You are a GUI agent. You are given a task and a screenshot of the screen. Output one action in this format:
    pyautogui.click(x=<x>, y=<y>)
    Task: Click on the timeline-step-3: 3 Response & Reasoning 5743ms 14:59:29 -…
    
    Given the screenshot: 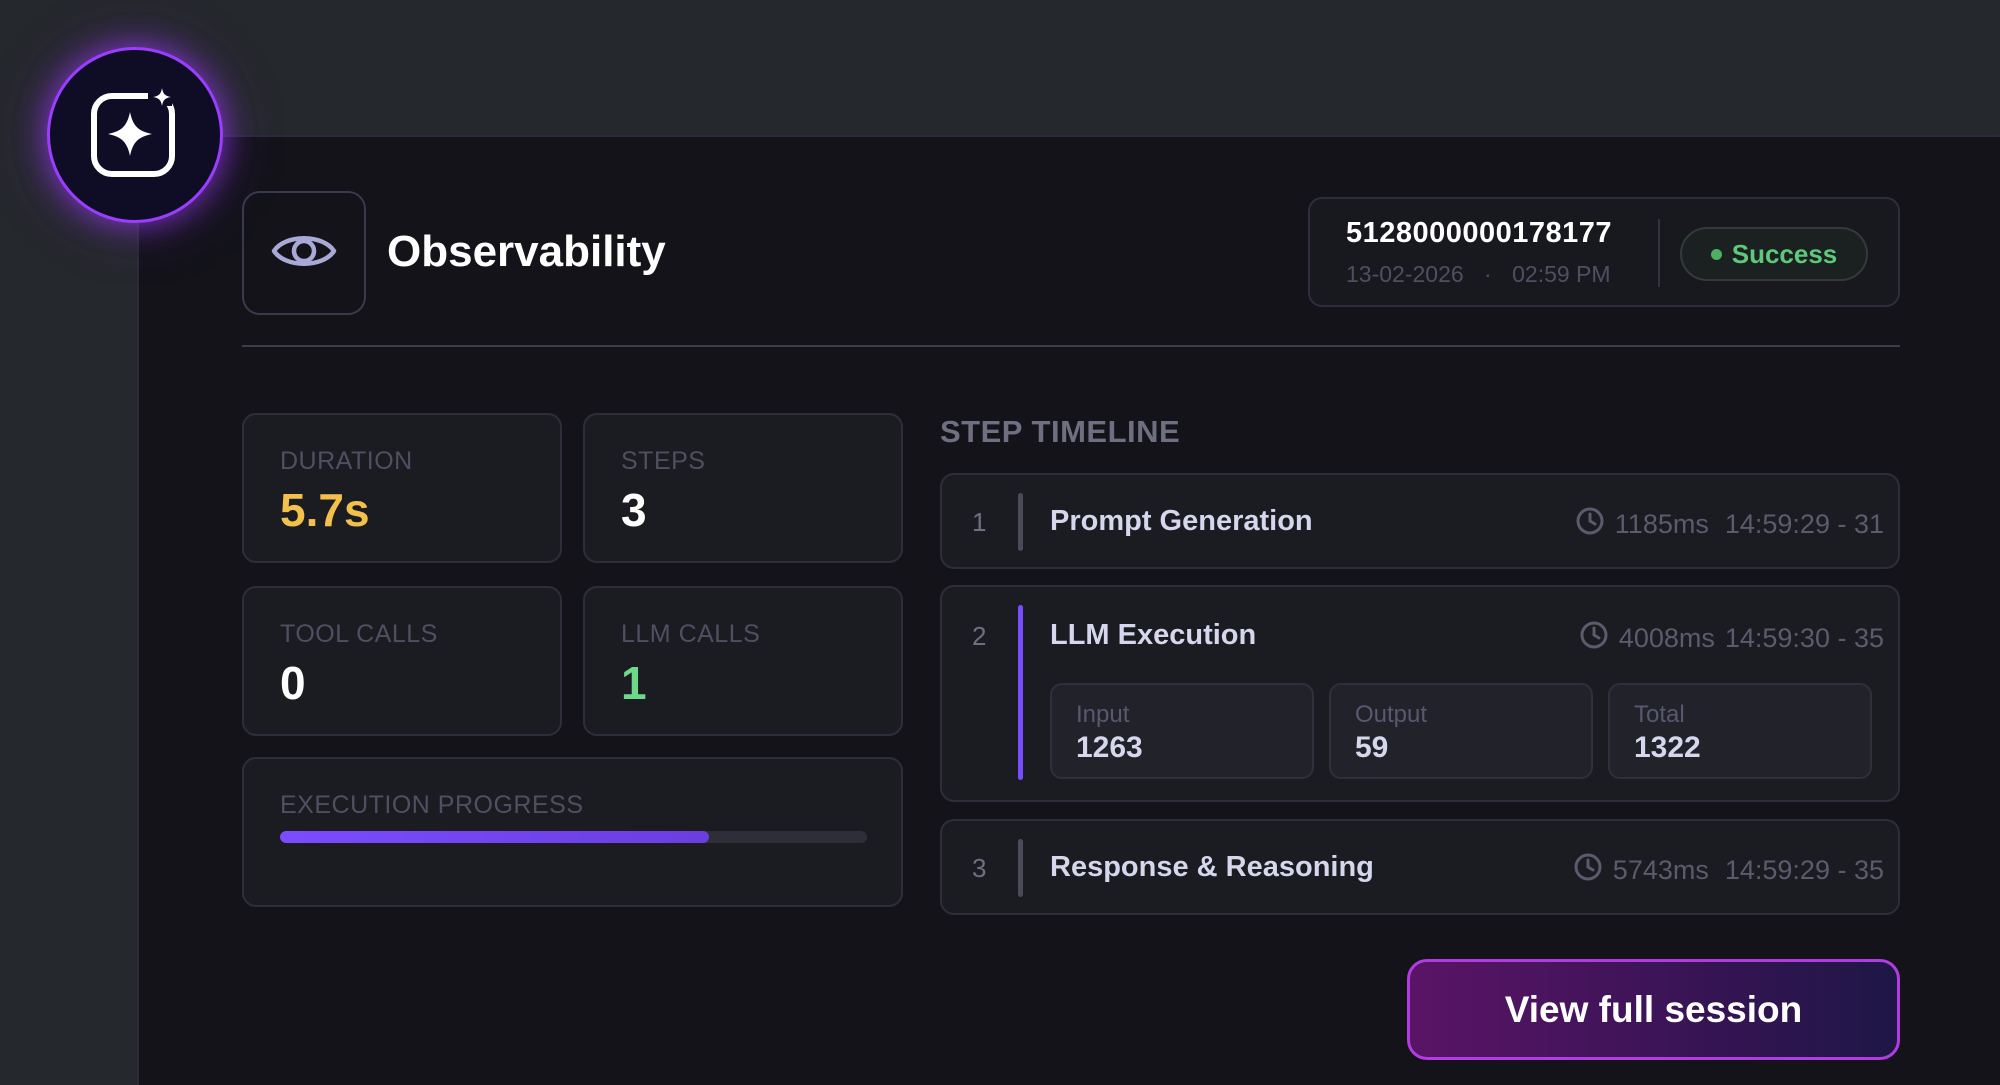 What is the action you would take?
    pyautogui.click(x=1420, y=867)
    